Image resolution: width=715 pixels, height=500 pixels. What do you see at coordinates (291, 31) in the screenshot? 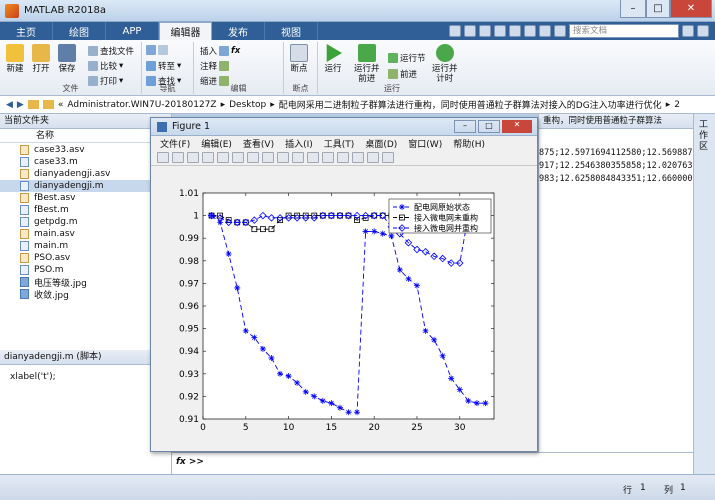
I see `tab-view: 视图` at bounding box center [291, 31].